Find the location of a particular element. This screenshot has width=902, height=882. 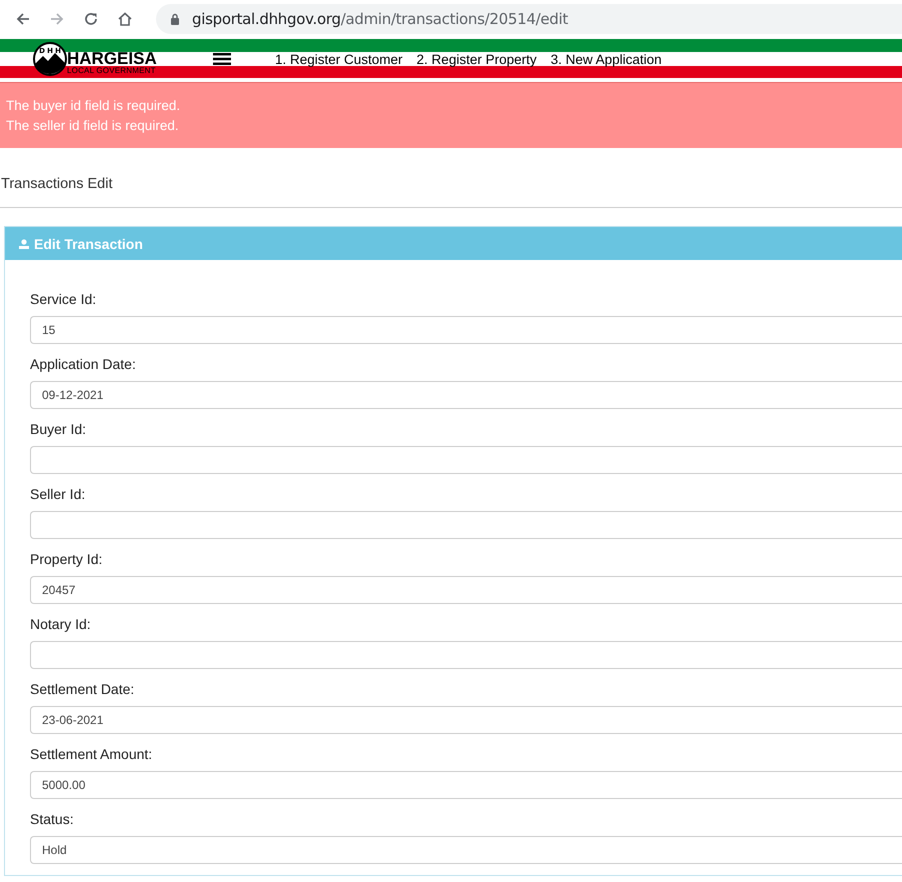

panel-title: Edit Transaction is located at coordinates (88, 244).